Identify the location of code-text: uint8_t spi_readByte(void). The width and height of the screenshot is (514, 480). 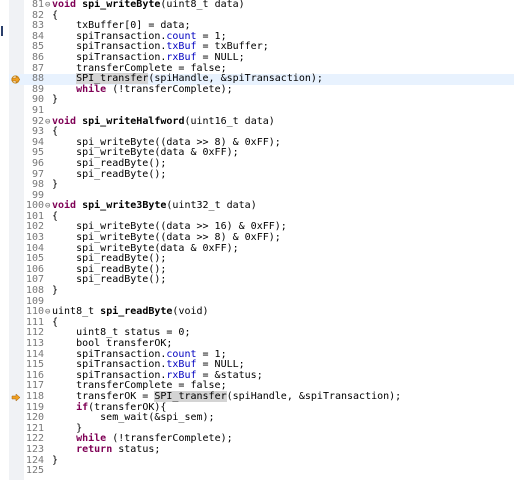
(130, 312).